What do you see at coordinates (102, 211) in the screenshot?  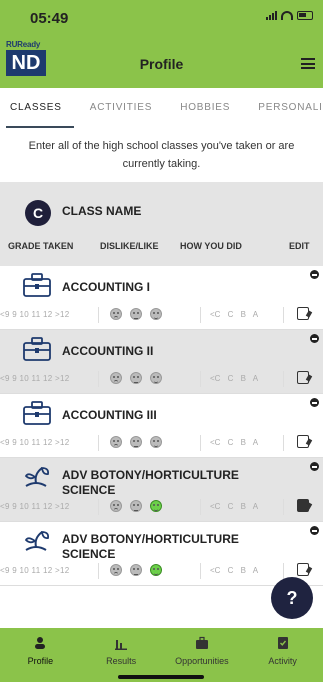 I see `class-name-header: CLASS NAME` at bounding box center [102, 211].